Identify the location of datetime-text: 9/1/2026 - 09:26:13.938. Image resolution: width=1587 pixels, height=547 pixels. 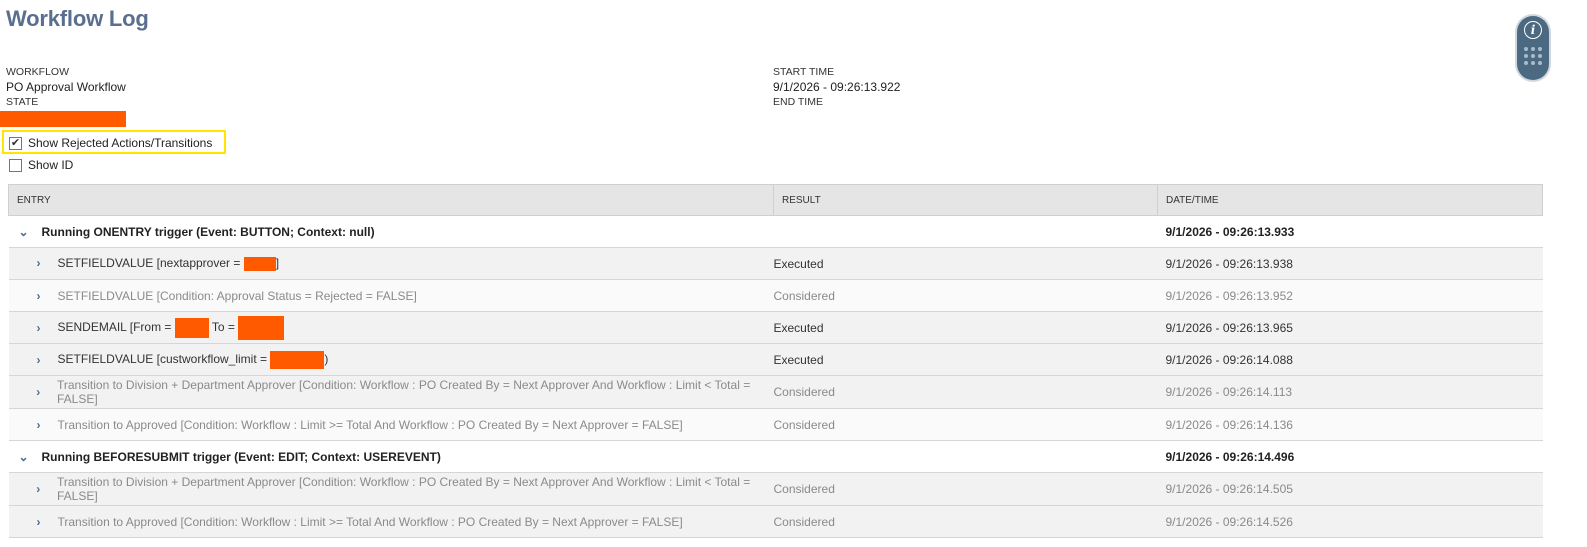
(1350, 263).